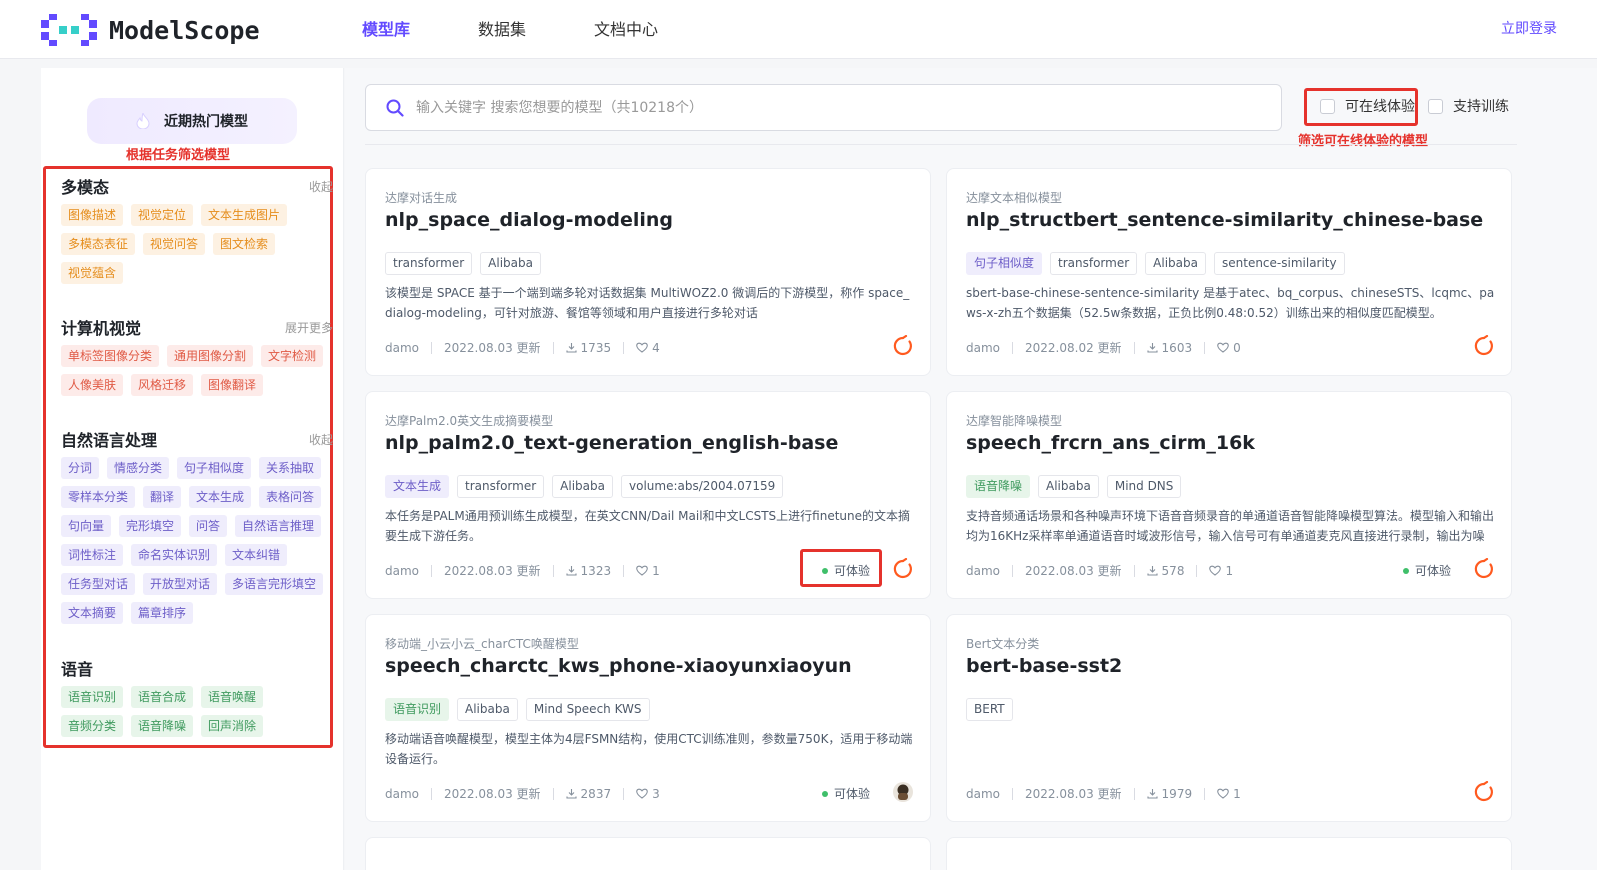 The image size is (1597, 870). I want to click on task-tag: 文本摘要, so click(92, 613).